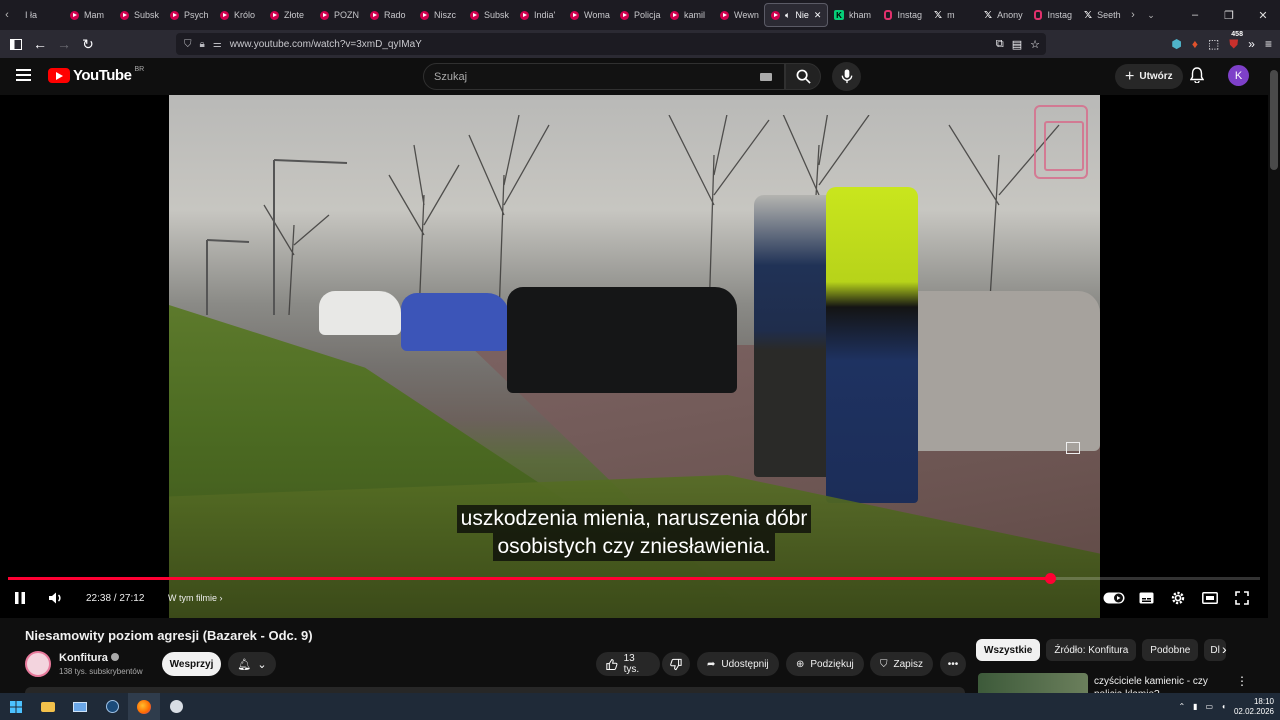  I want to click on mute-button, so click(56, 599).